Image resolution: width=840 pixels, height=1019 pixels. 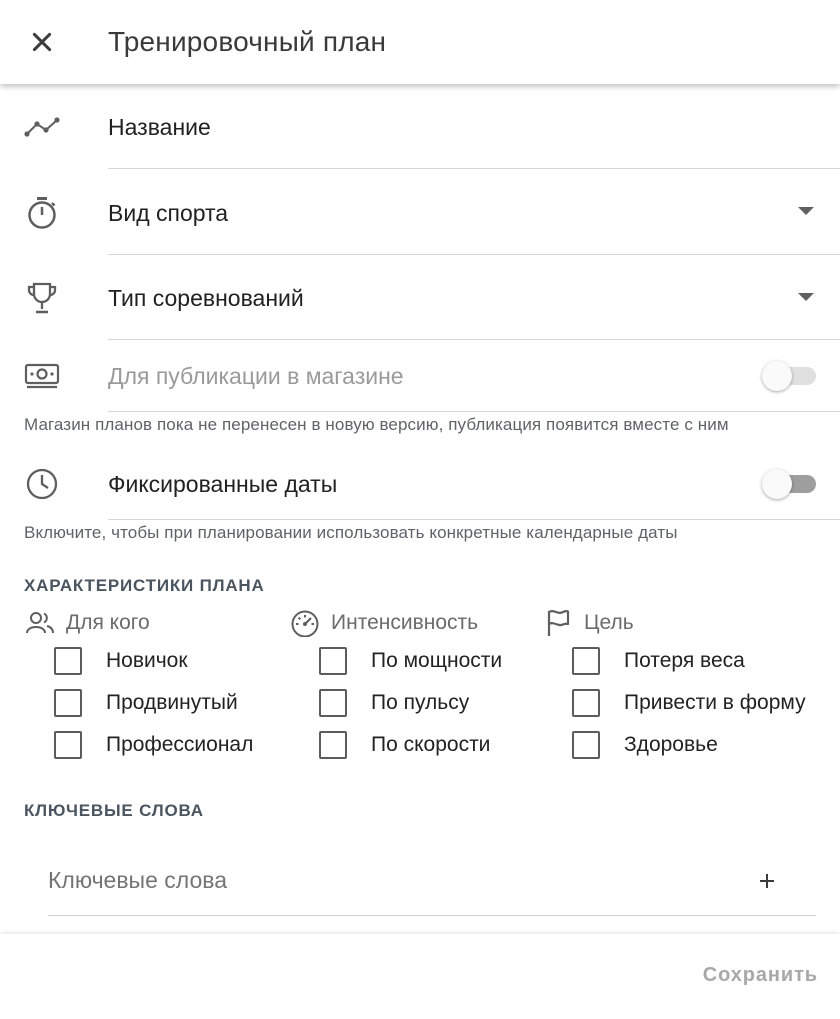 I want to click on stopwatch-icon, so click(x=42, y=213).